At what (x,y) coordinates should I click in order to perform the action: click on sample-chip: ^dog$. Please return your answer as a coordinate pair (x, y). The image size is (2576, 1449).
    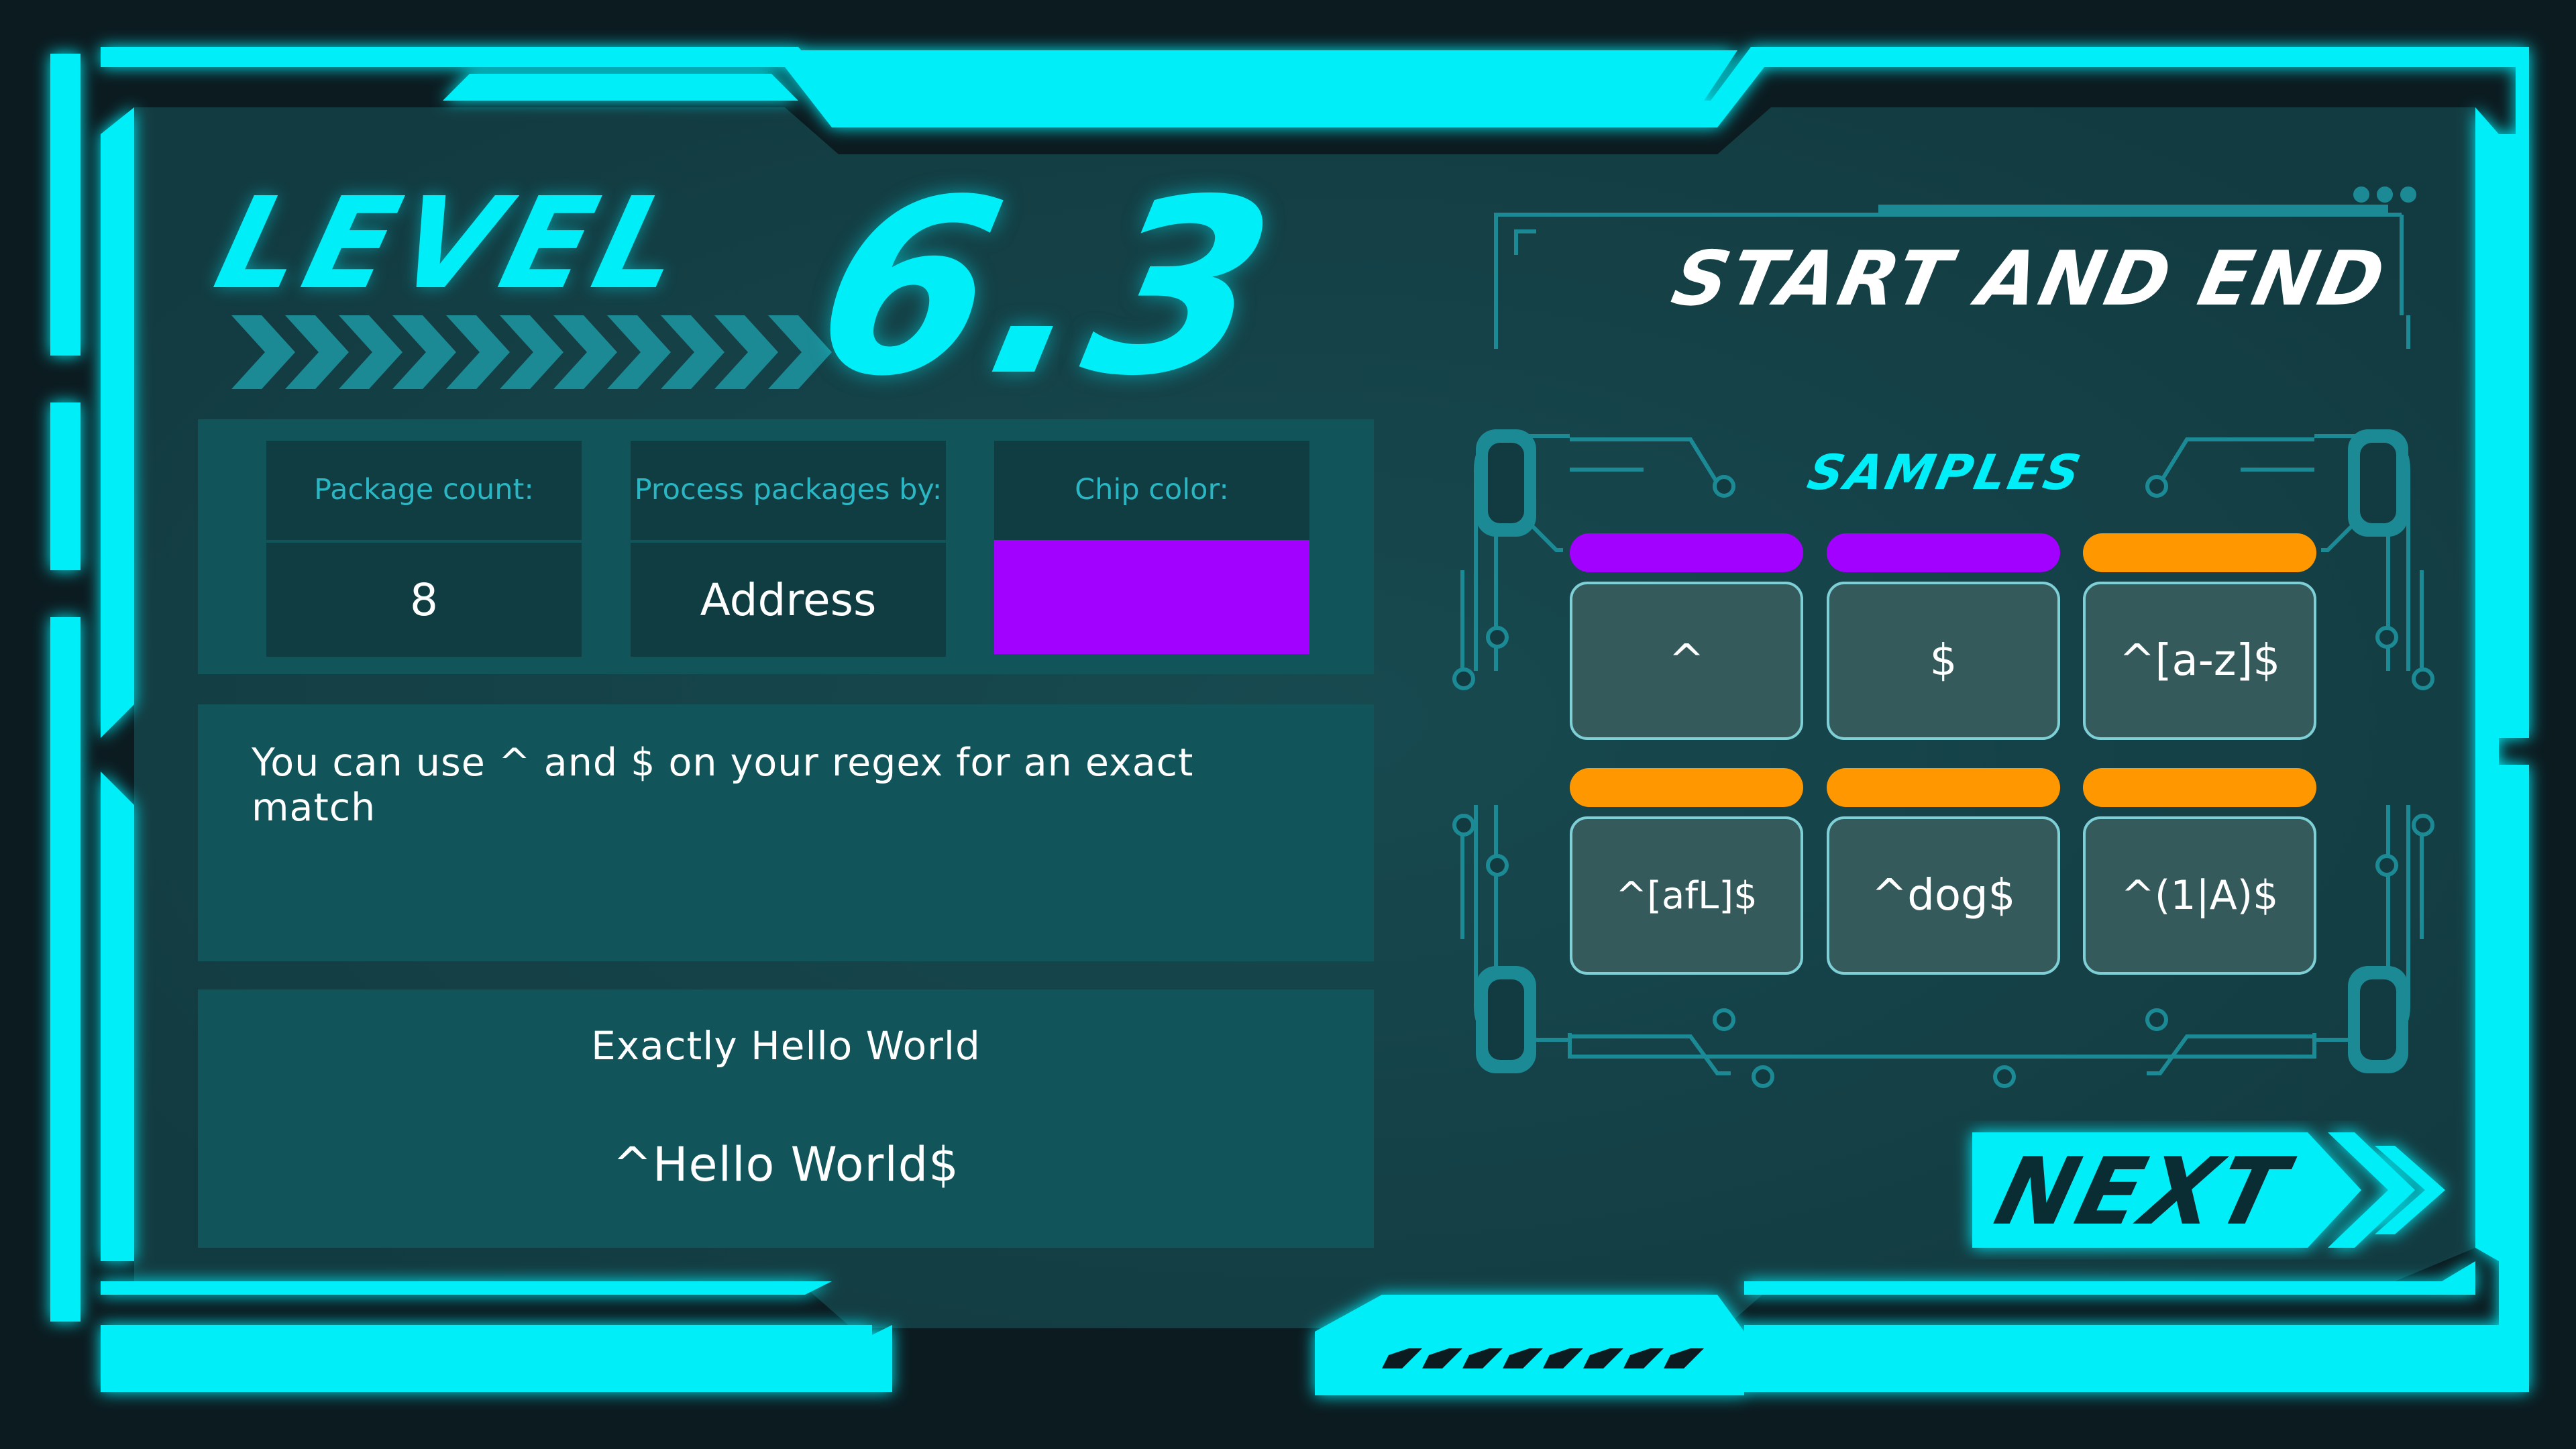
    Looking at the image, I should click on (1943, 895).